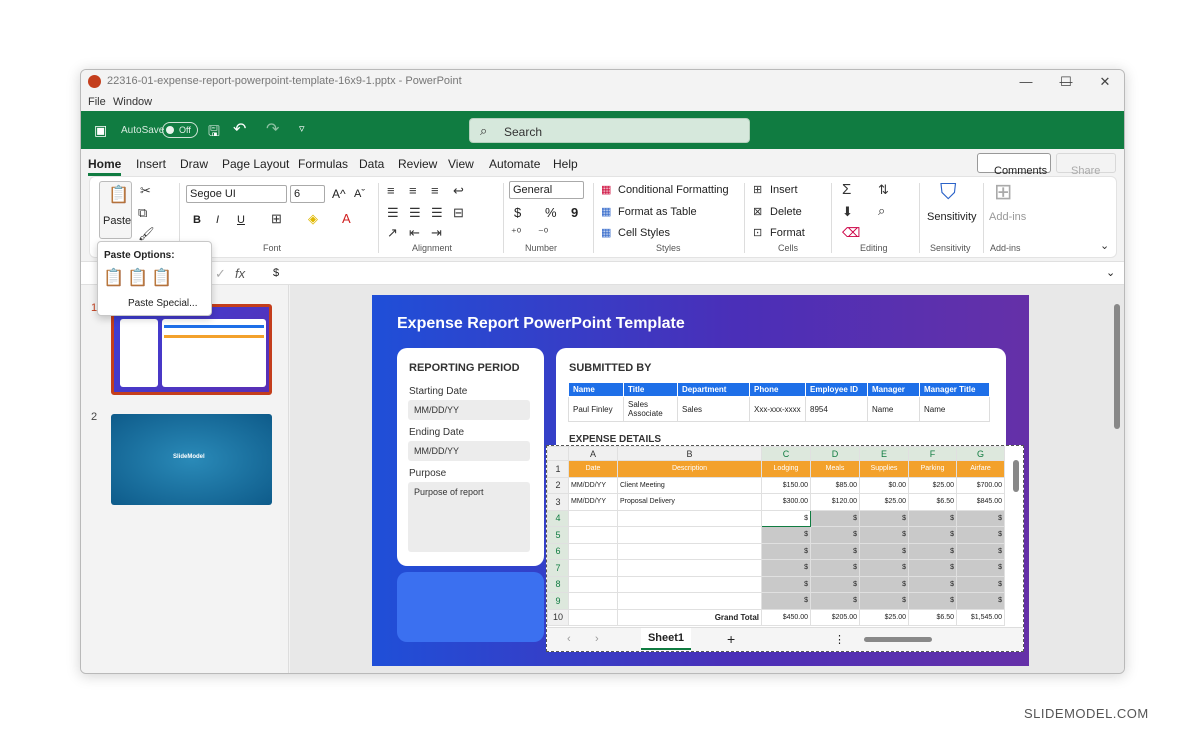 This screenshot has width=1200, height=743. What do you see at coordinates (469, 451) in the screenshot?
I see `ending-date-field: MM/DD/YY` at bounding box center [469, 451].